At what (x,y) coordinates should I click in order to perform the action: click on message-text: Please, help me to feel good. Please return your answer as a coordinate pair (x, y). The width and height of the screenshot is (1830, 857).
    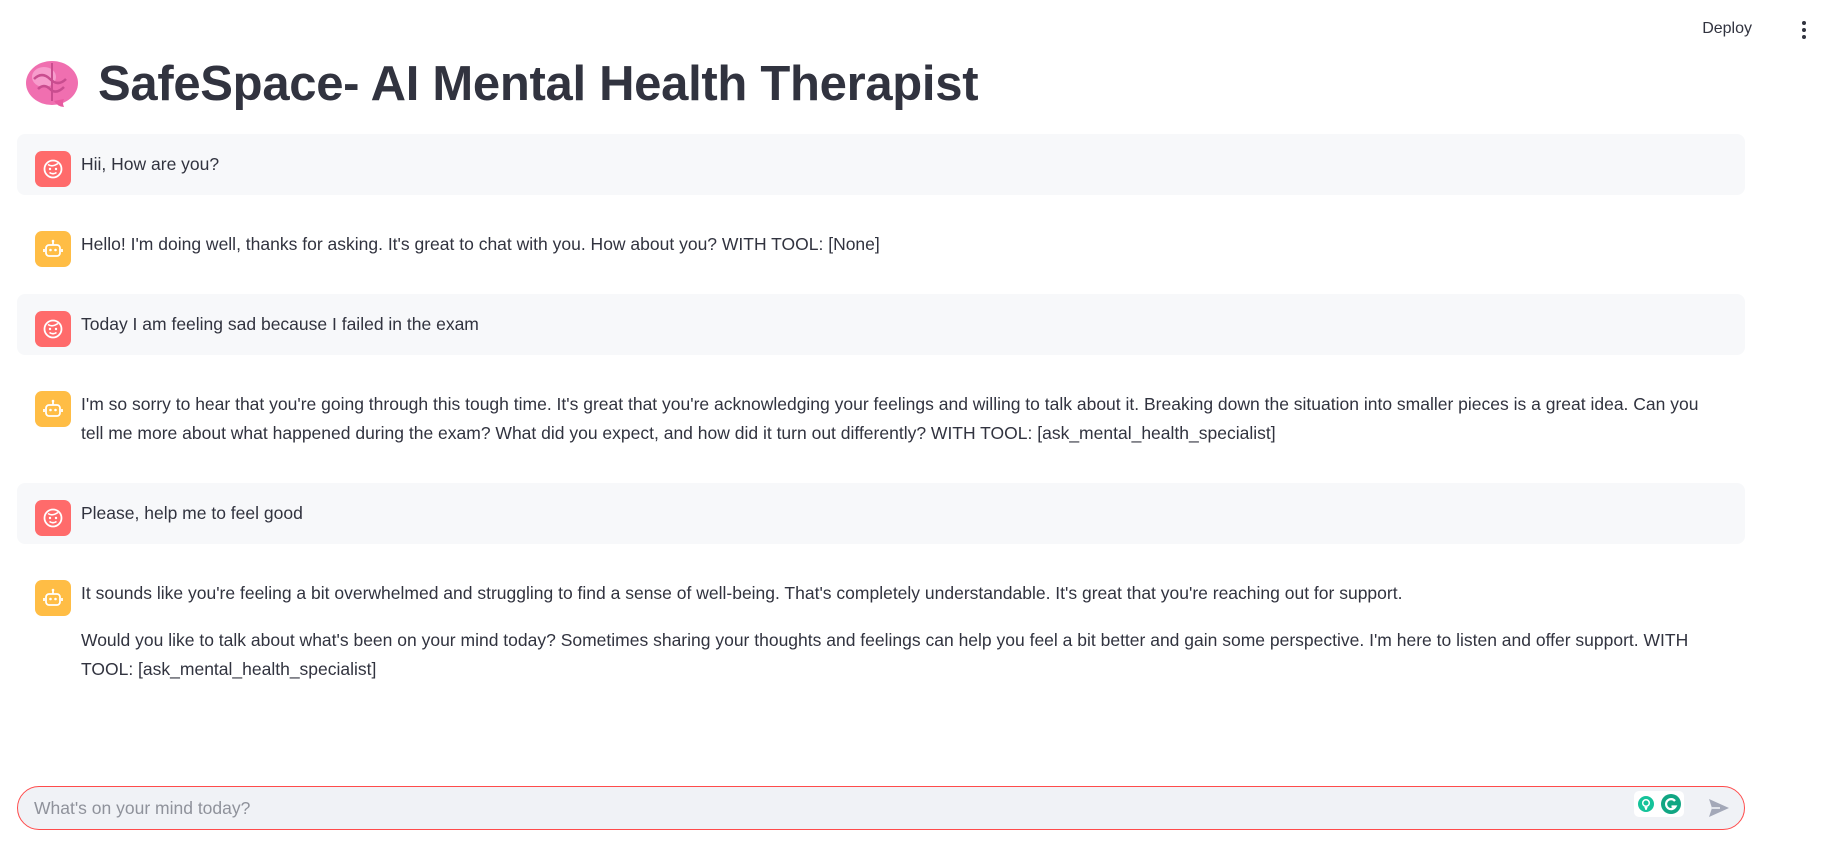
    Looking at the image, I should click on (192, 513).